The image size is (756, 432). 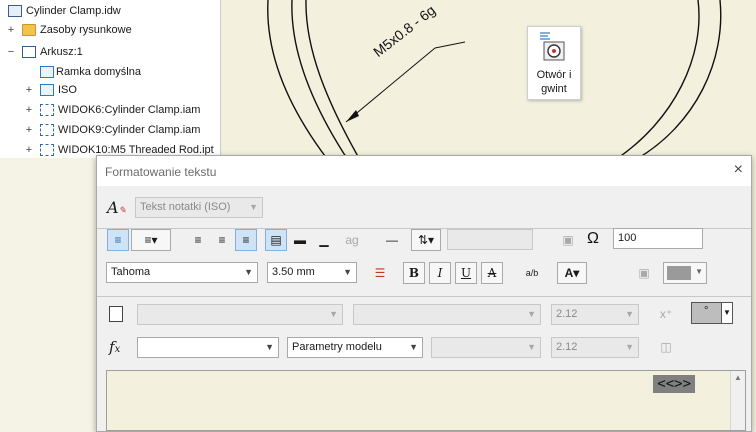 I want to click on valign-middle-icon: ▬, so click(x=300, y=240).